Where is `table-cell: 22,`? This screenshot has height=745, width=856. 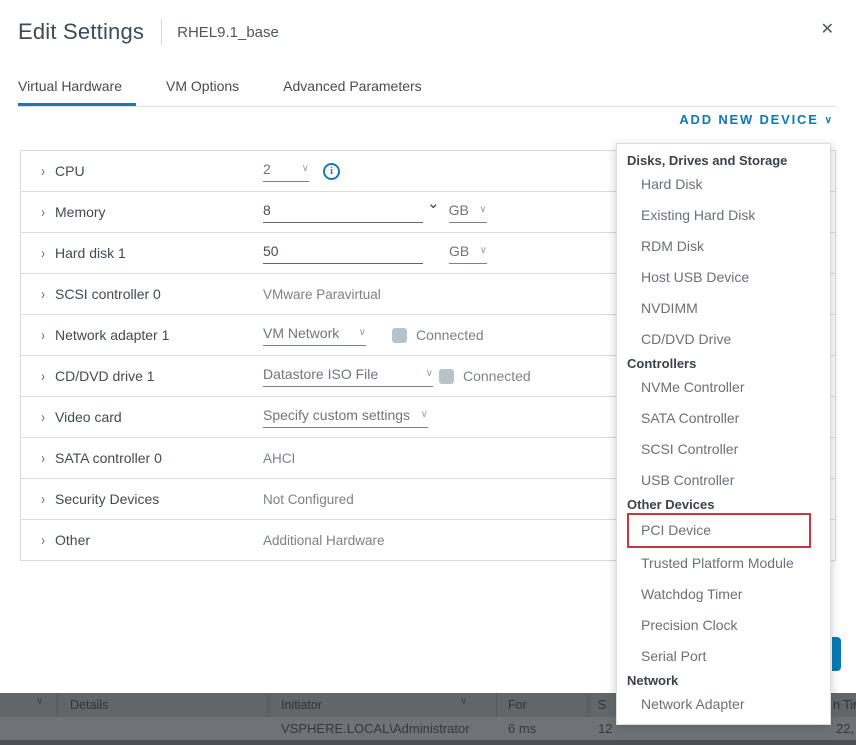 table-cell: 22, is located at coordinates (845, 728).